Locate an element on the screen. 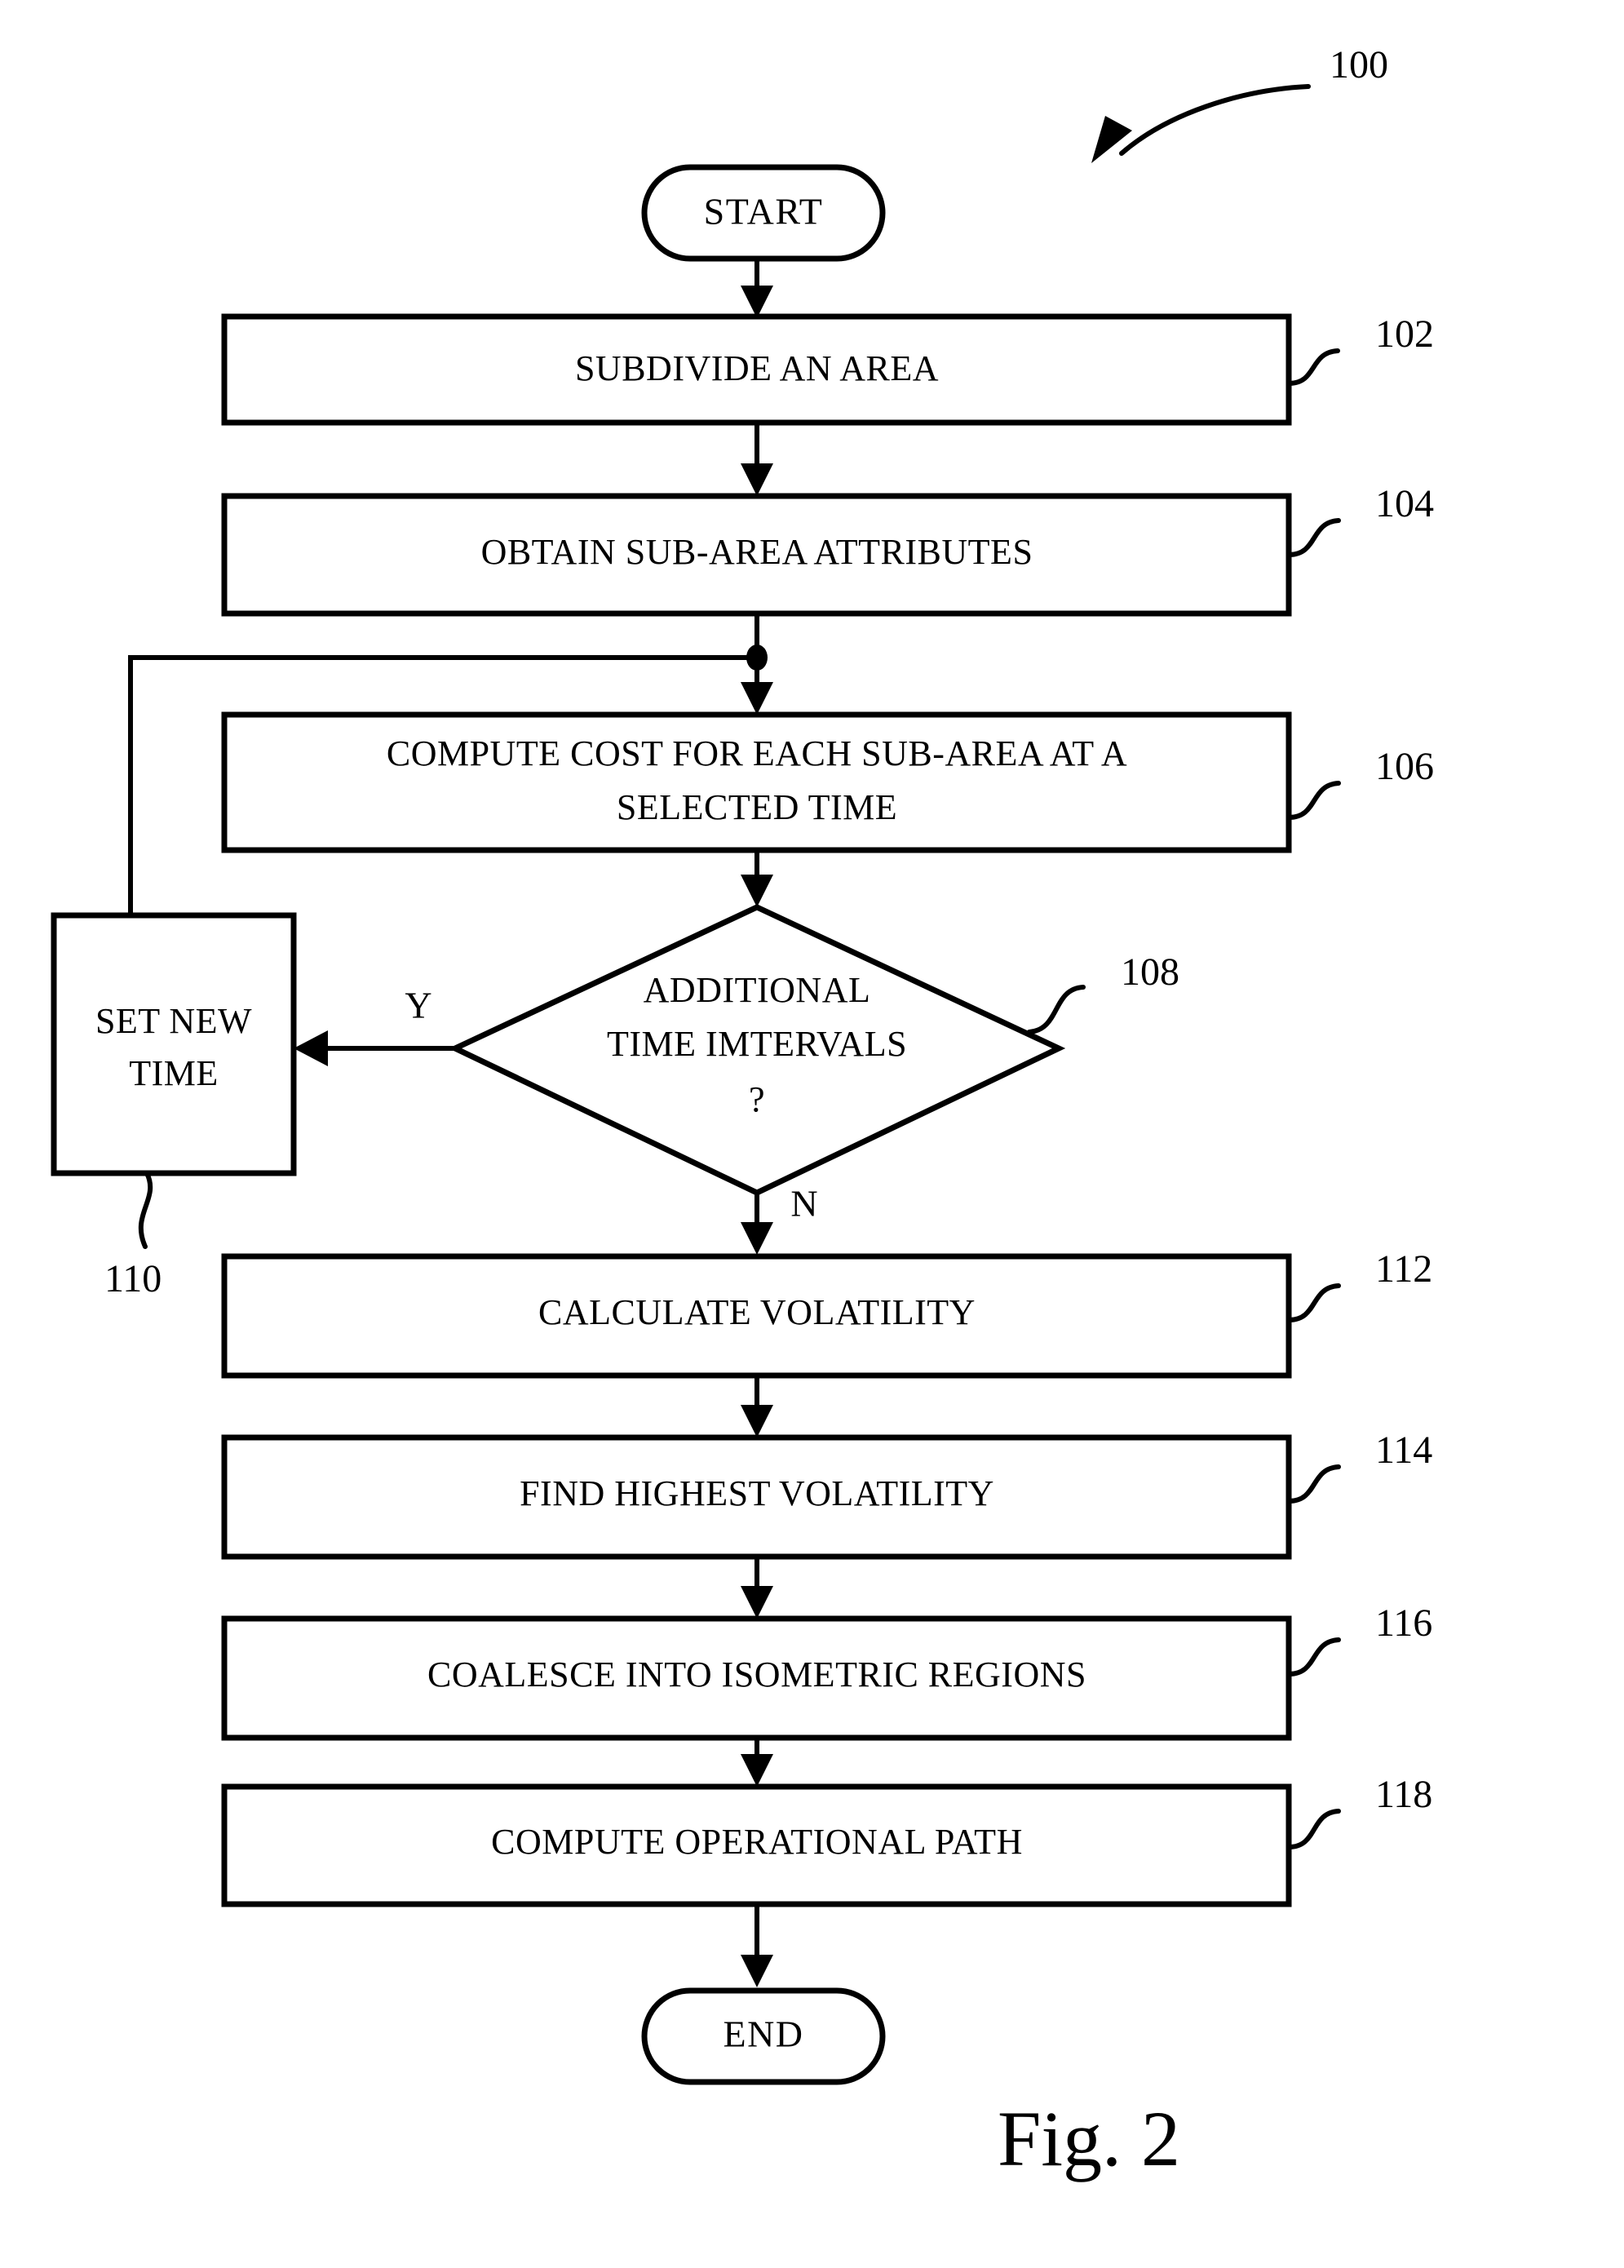 The width and height of the screenshot is (1624, 2268). step-104-ref-leader is located at coordinates (1313, 537).